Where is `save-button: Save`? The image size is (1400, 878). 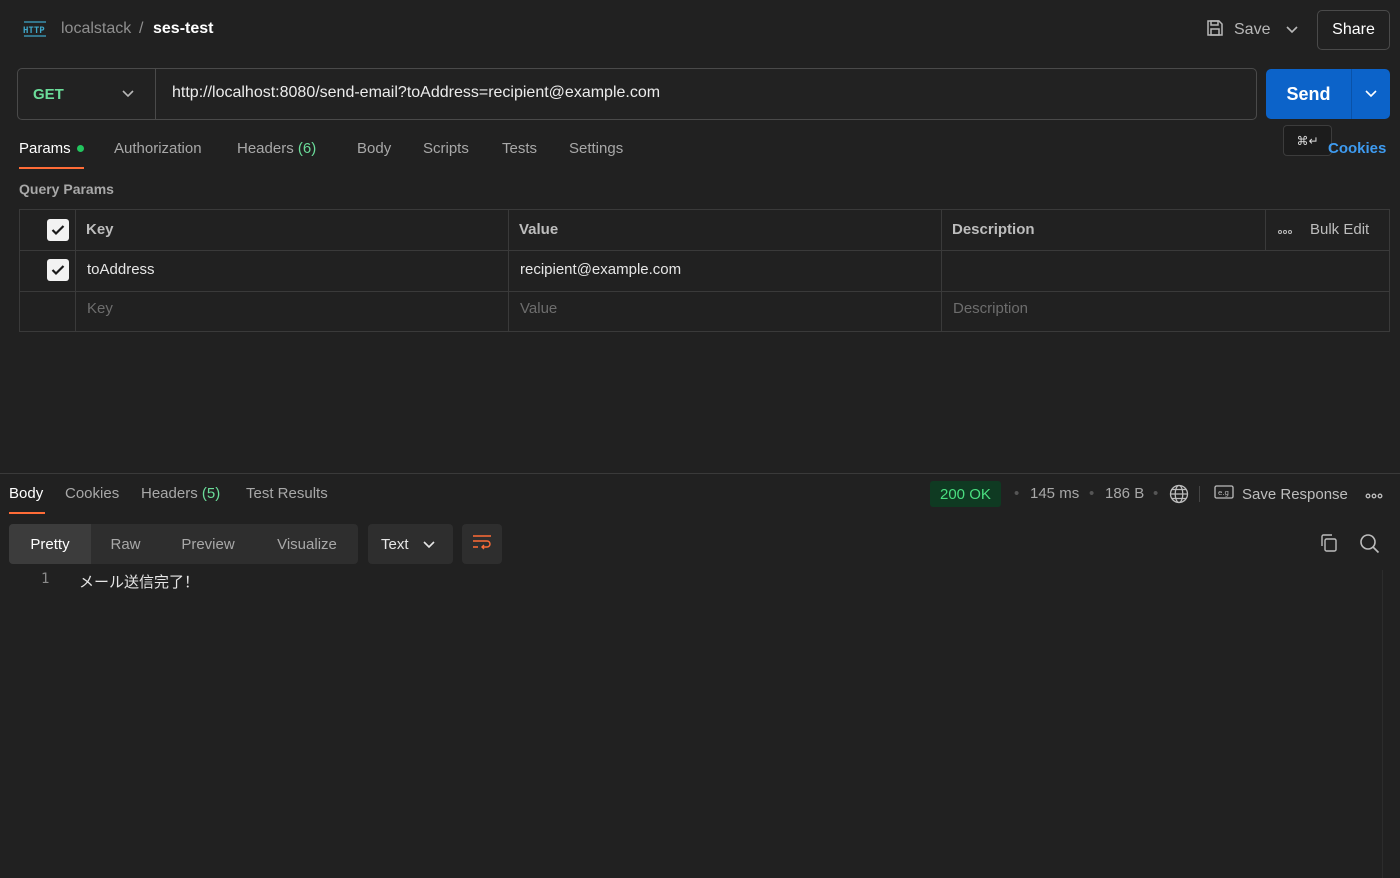
save-button: Save is located at coordinates (1238, 30).